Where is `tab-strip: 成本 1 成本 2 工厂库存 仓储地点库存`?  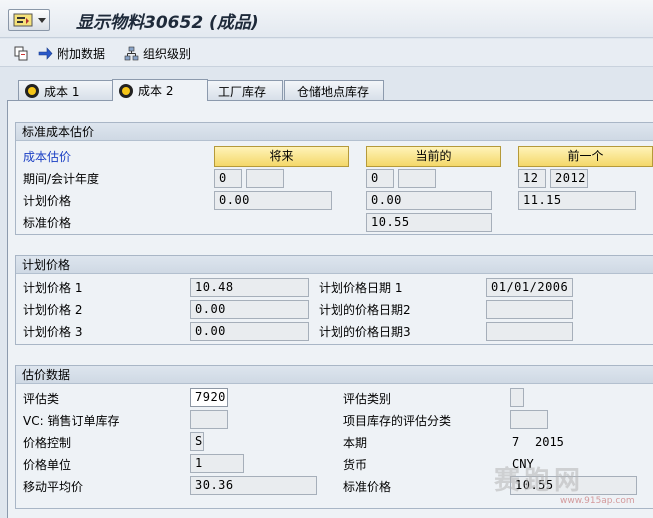
tab-strip: 成本 1 成本 2 工厂库存 仓储地点库存 is located at coordinates (326, 85).